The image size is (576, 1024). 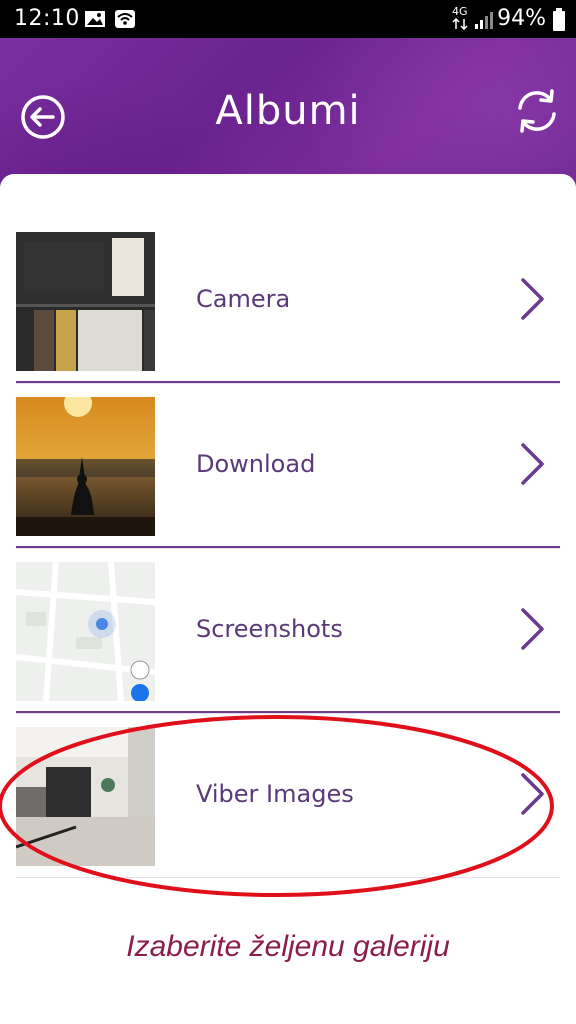 I want to click on network-type: 4G, so click(x=460, y=11).